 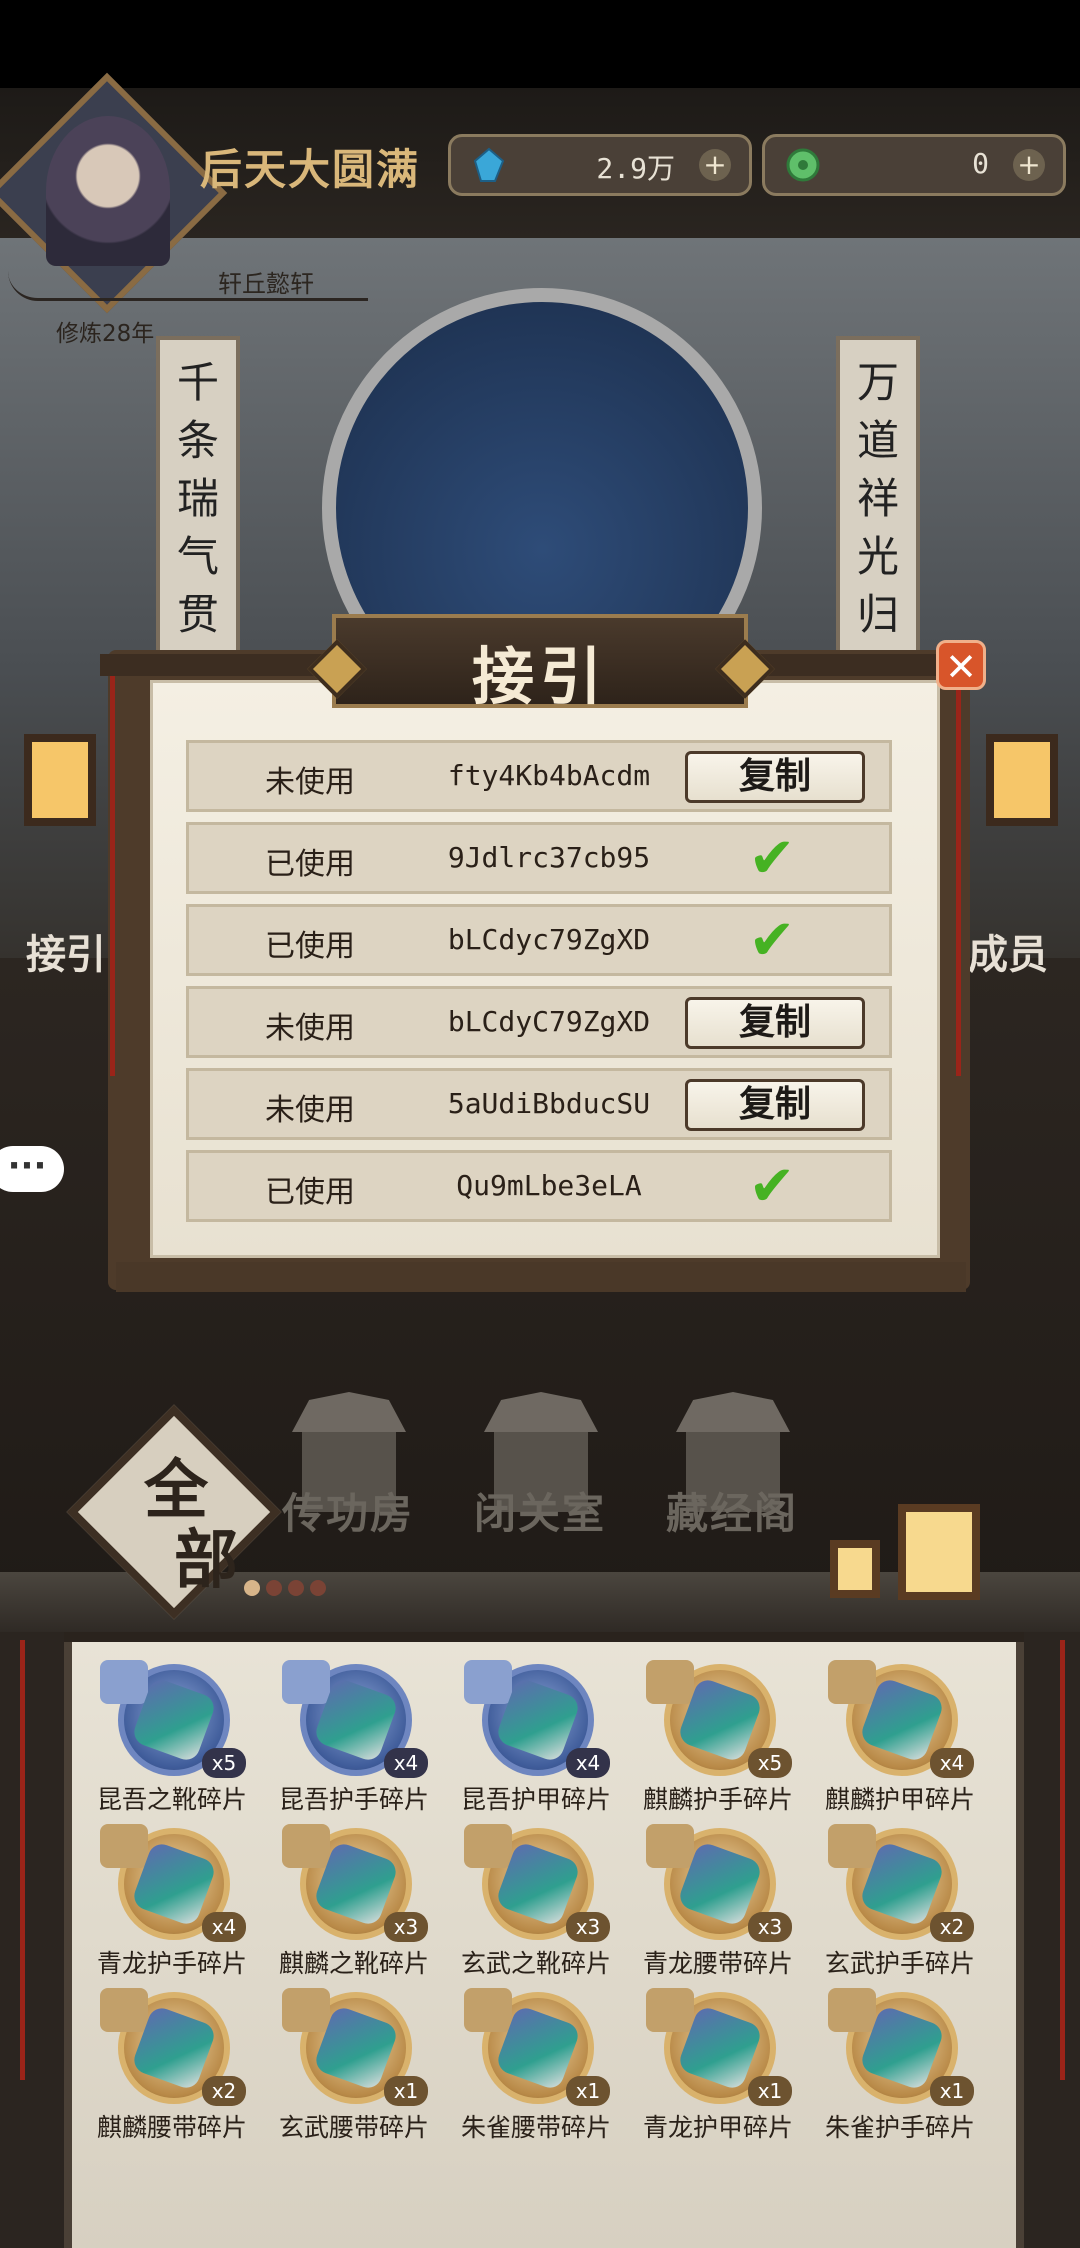 I want to click on fragment-item: x5 昆吾之靴碎片, so click(x=172, y=1740).